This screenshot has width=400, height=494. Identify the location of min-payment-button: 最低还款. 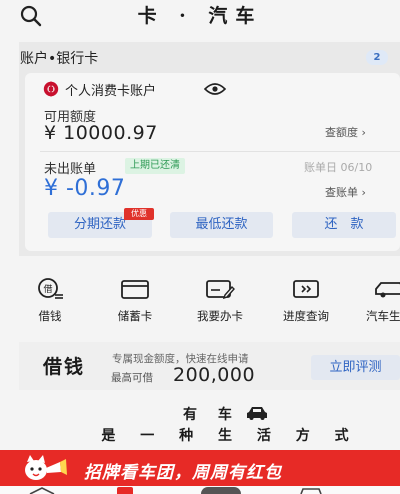
(221, 225).